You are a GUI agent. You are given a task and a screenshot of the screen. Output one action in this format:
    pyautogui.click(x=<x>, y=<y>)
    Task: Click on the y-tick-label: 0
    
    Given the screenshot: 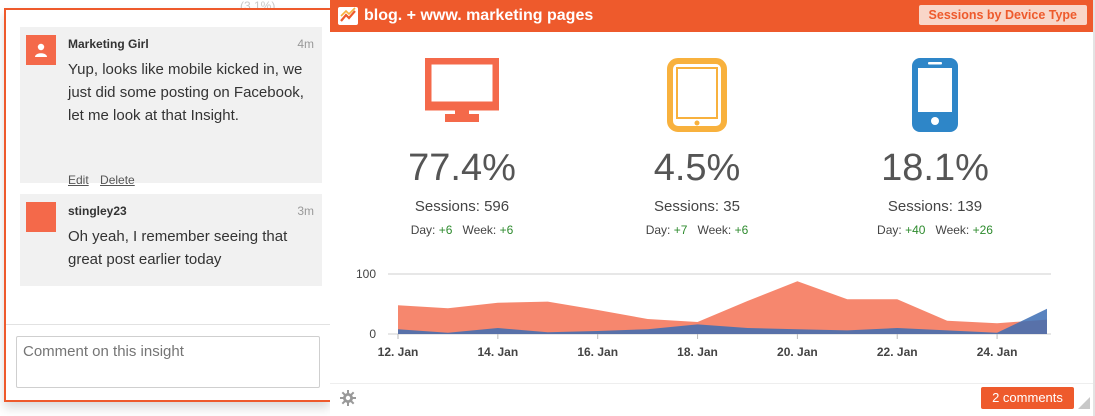 What is the action you would take?
    pyautogui.click(x=372, y=334)
    